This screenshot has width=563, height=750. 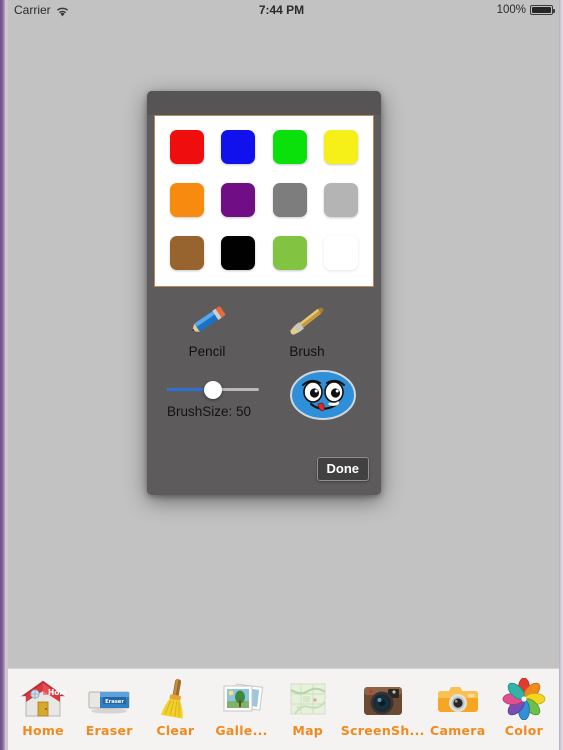 What do you see at coordinates (307, 351) in the screenshot?
I see `tool-brush-label: Brush` at bounding box center [307, 351].